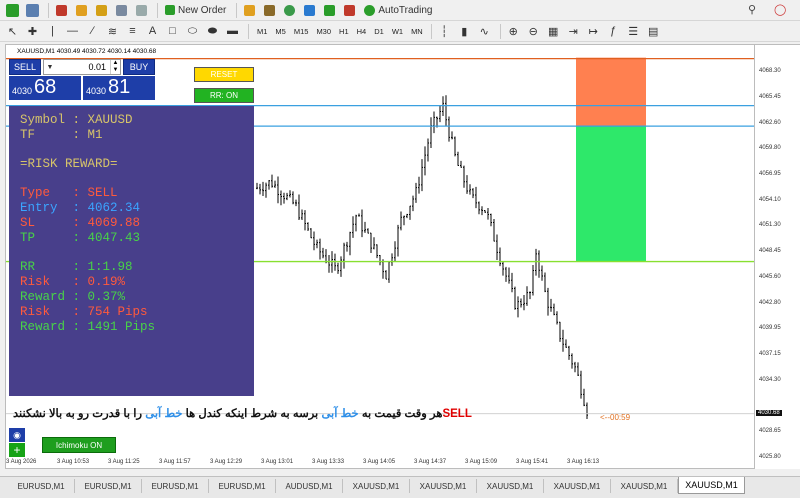 This screenshot has width=800, height=498. What do you see at coordinates (132, 31) in the screenshot?
I see `fibonacci-icon: ≡` at bounding box center [132, 31].